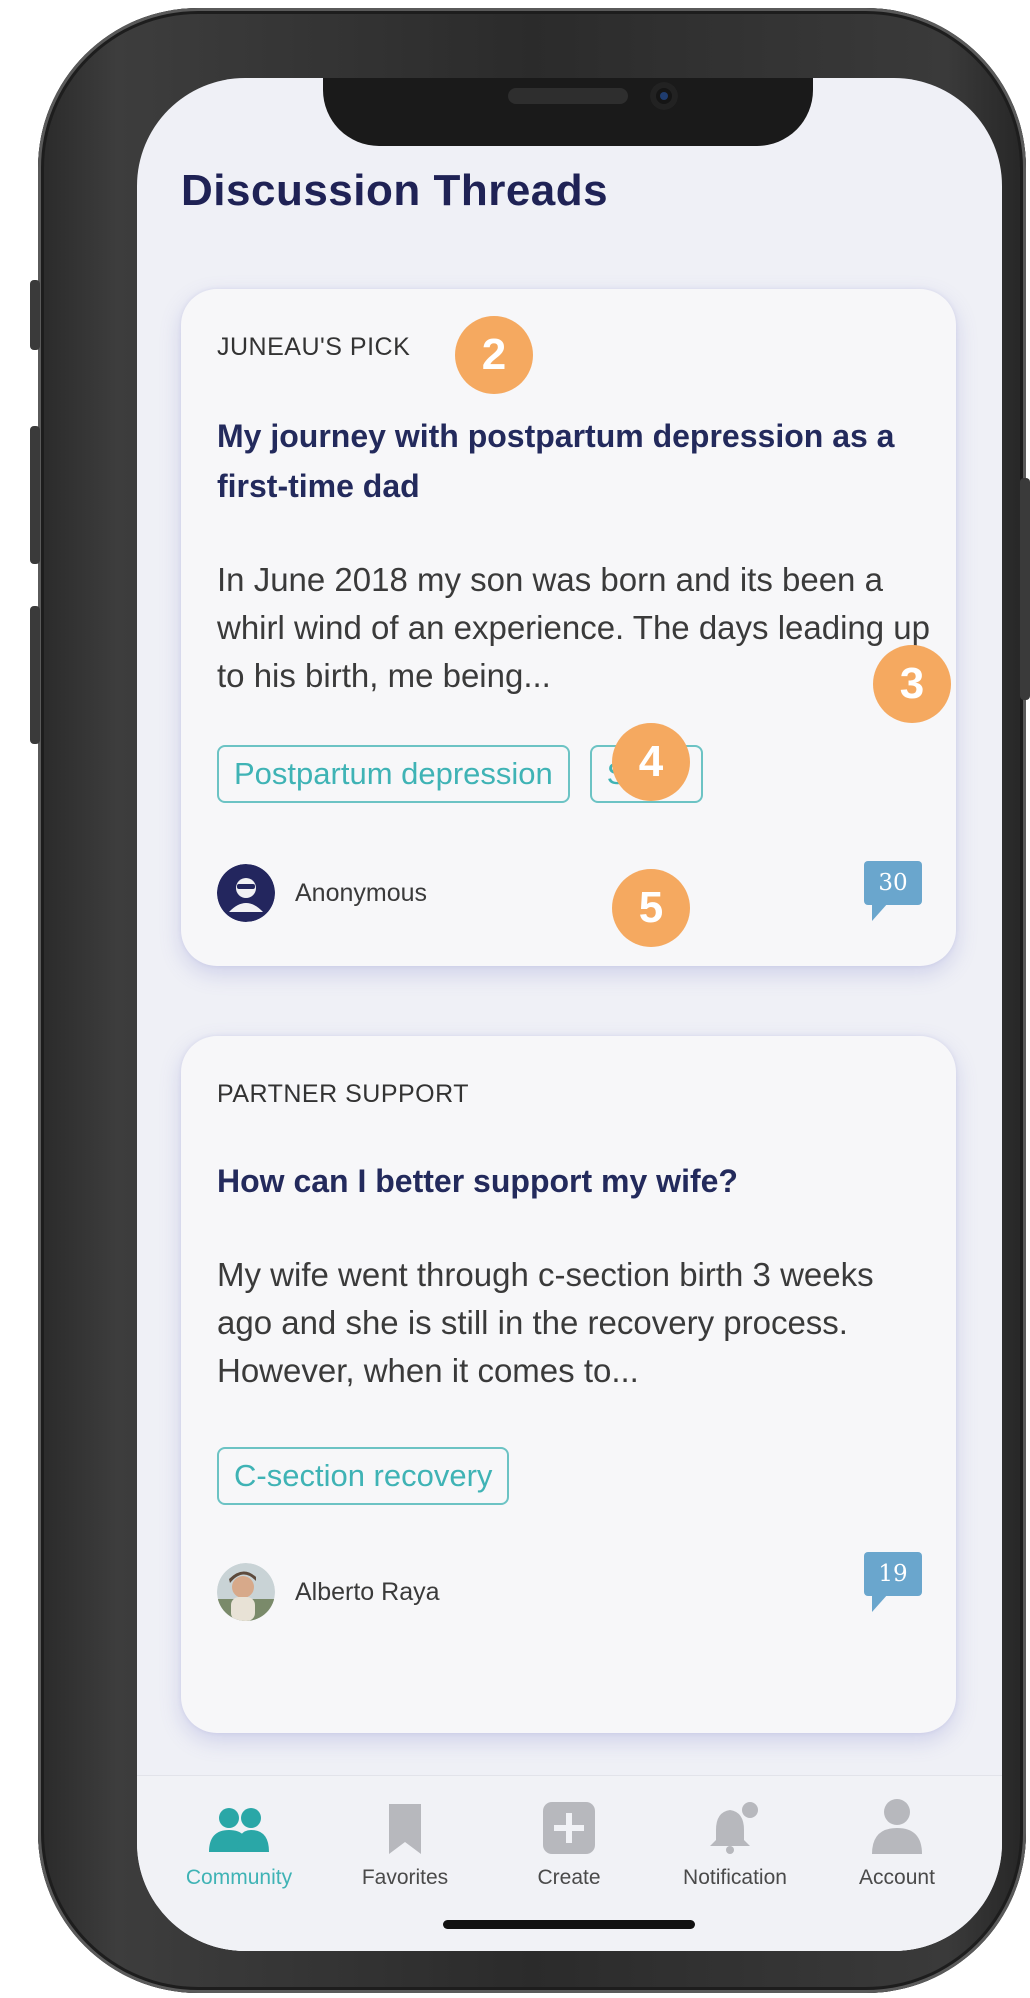  I want to click on author-name: Anonymous, so click(361, 892).